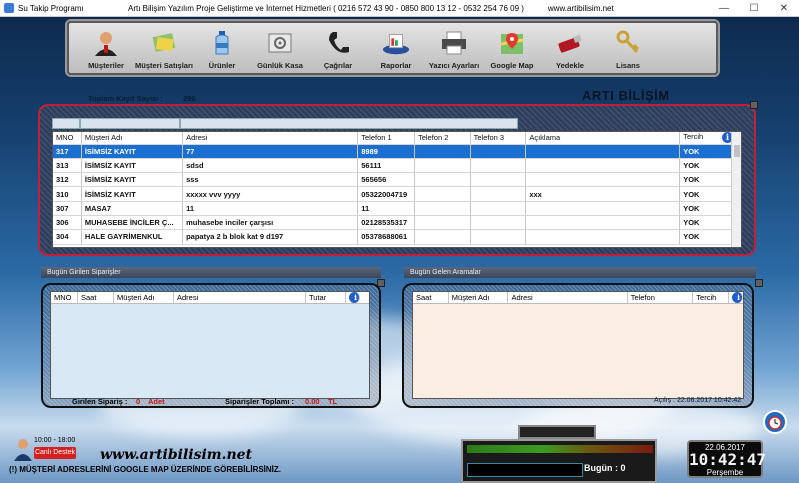 The image size is (799, 483). Describe the element at coordinates (349, 123) in the screenshot. I see `filter-address` at that location.